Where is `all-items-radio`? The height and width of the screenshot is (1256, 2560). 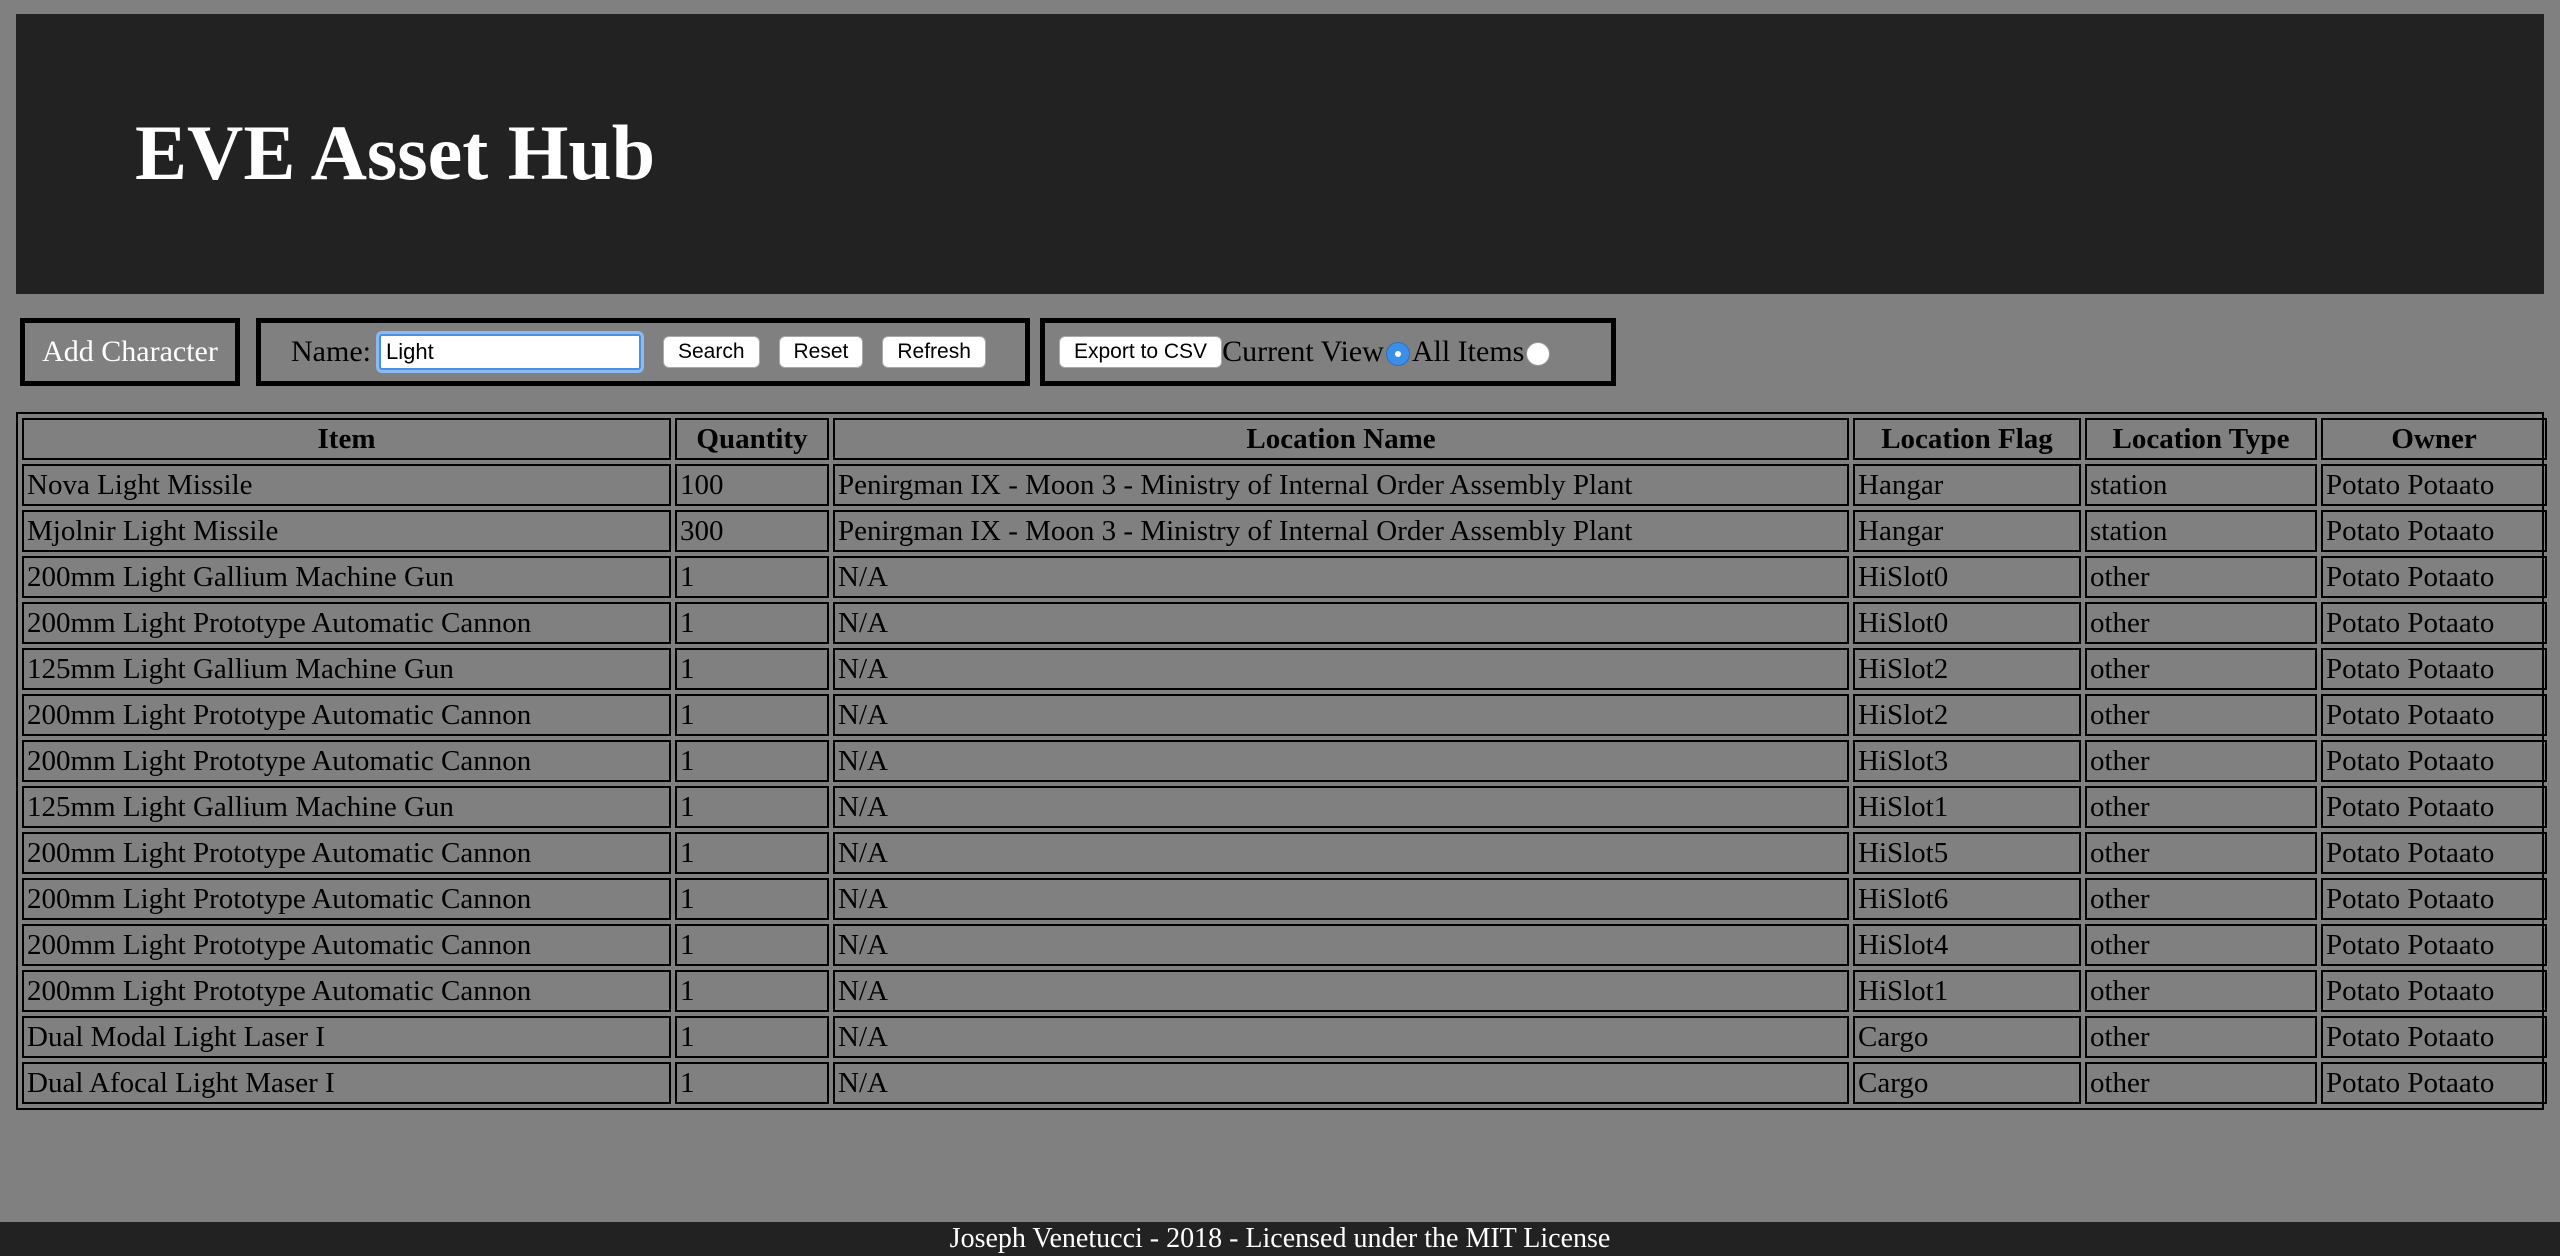 all-items-radio is located at coordinates (1538, 354).